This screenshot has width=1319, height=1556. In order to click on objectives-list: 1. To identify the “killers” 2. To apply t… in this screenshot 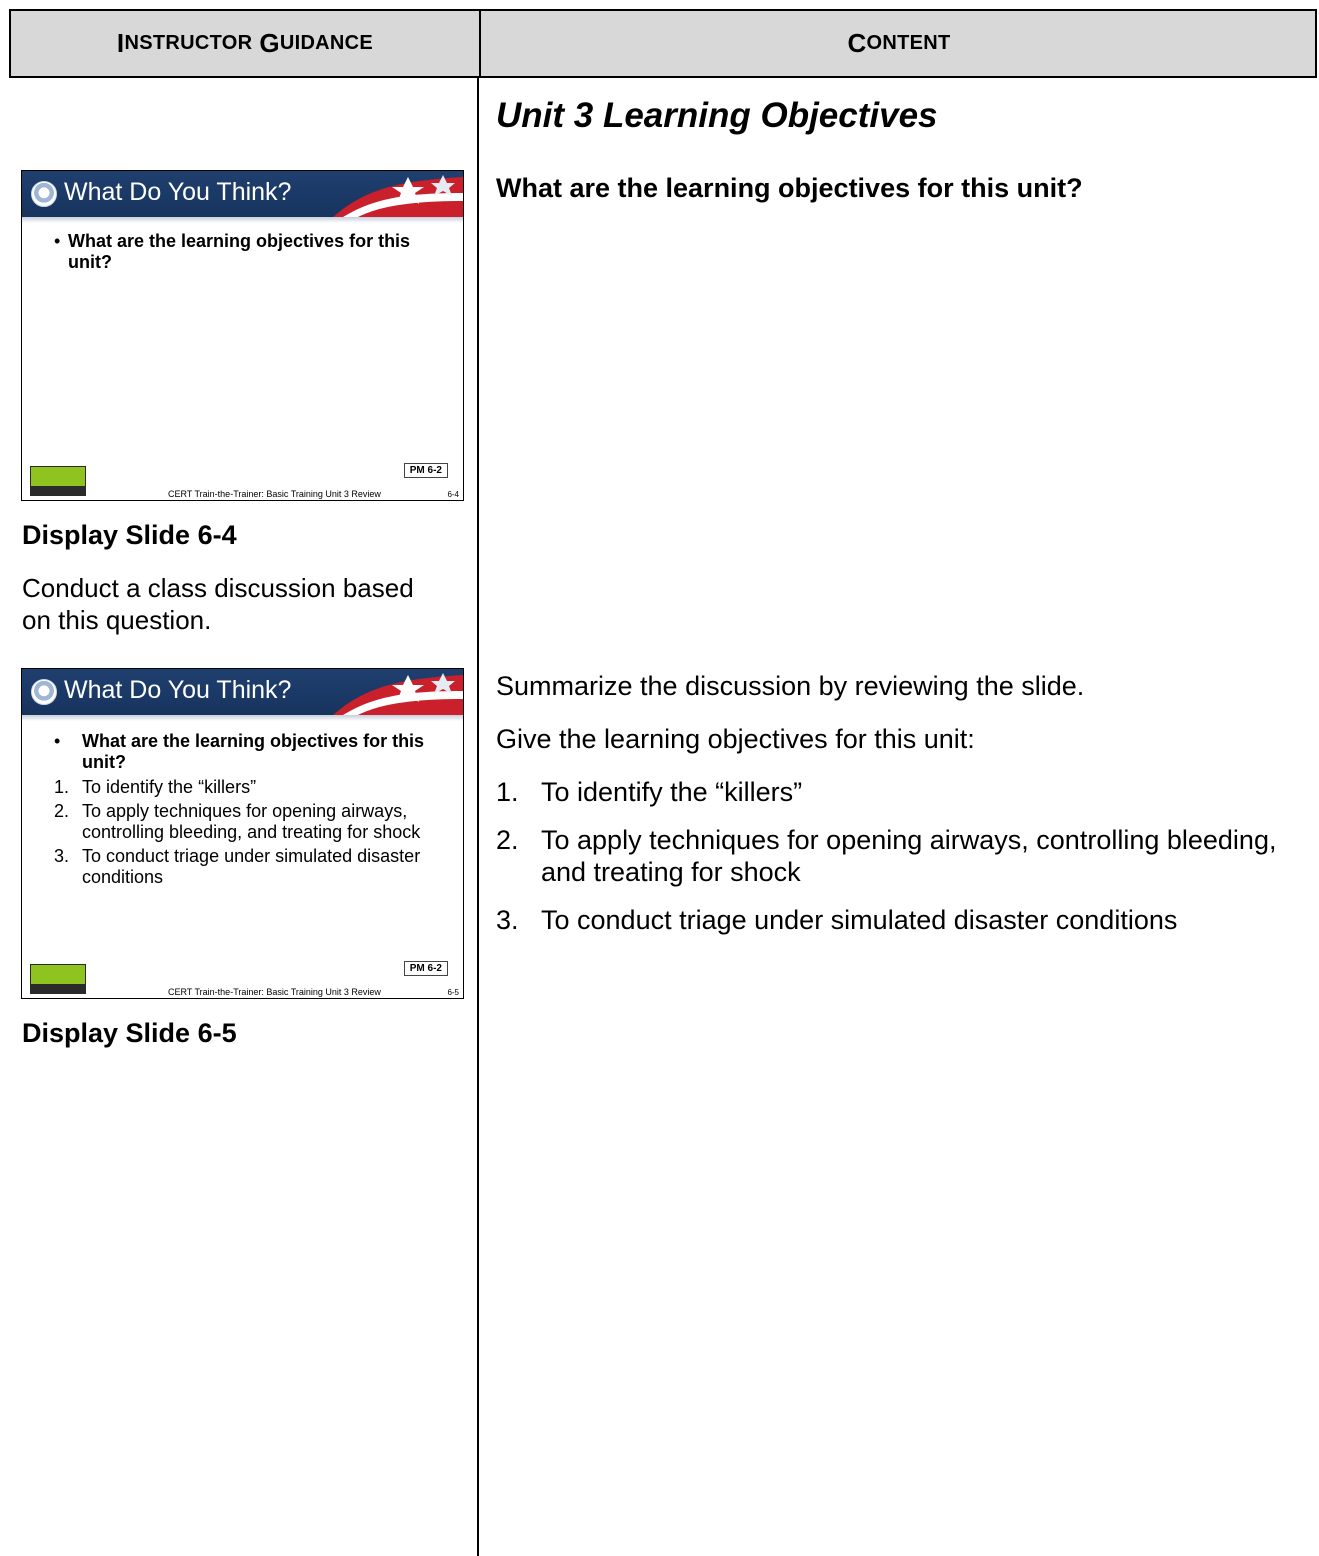, I will do `click(903, 864)`.